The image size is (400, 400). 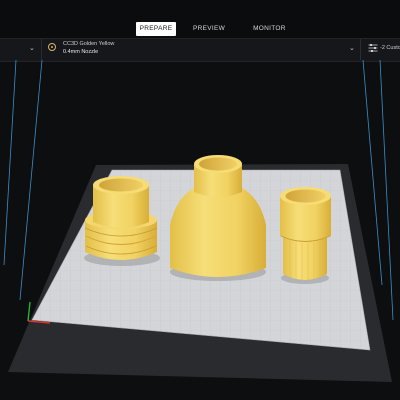 I want to click on tab-prepare: PREPARE, so click(x=156, y=29).